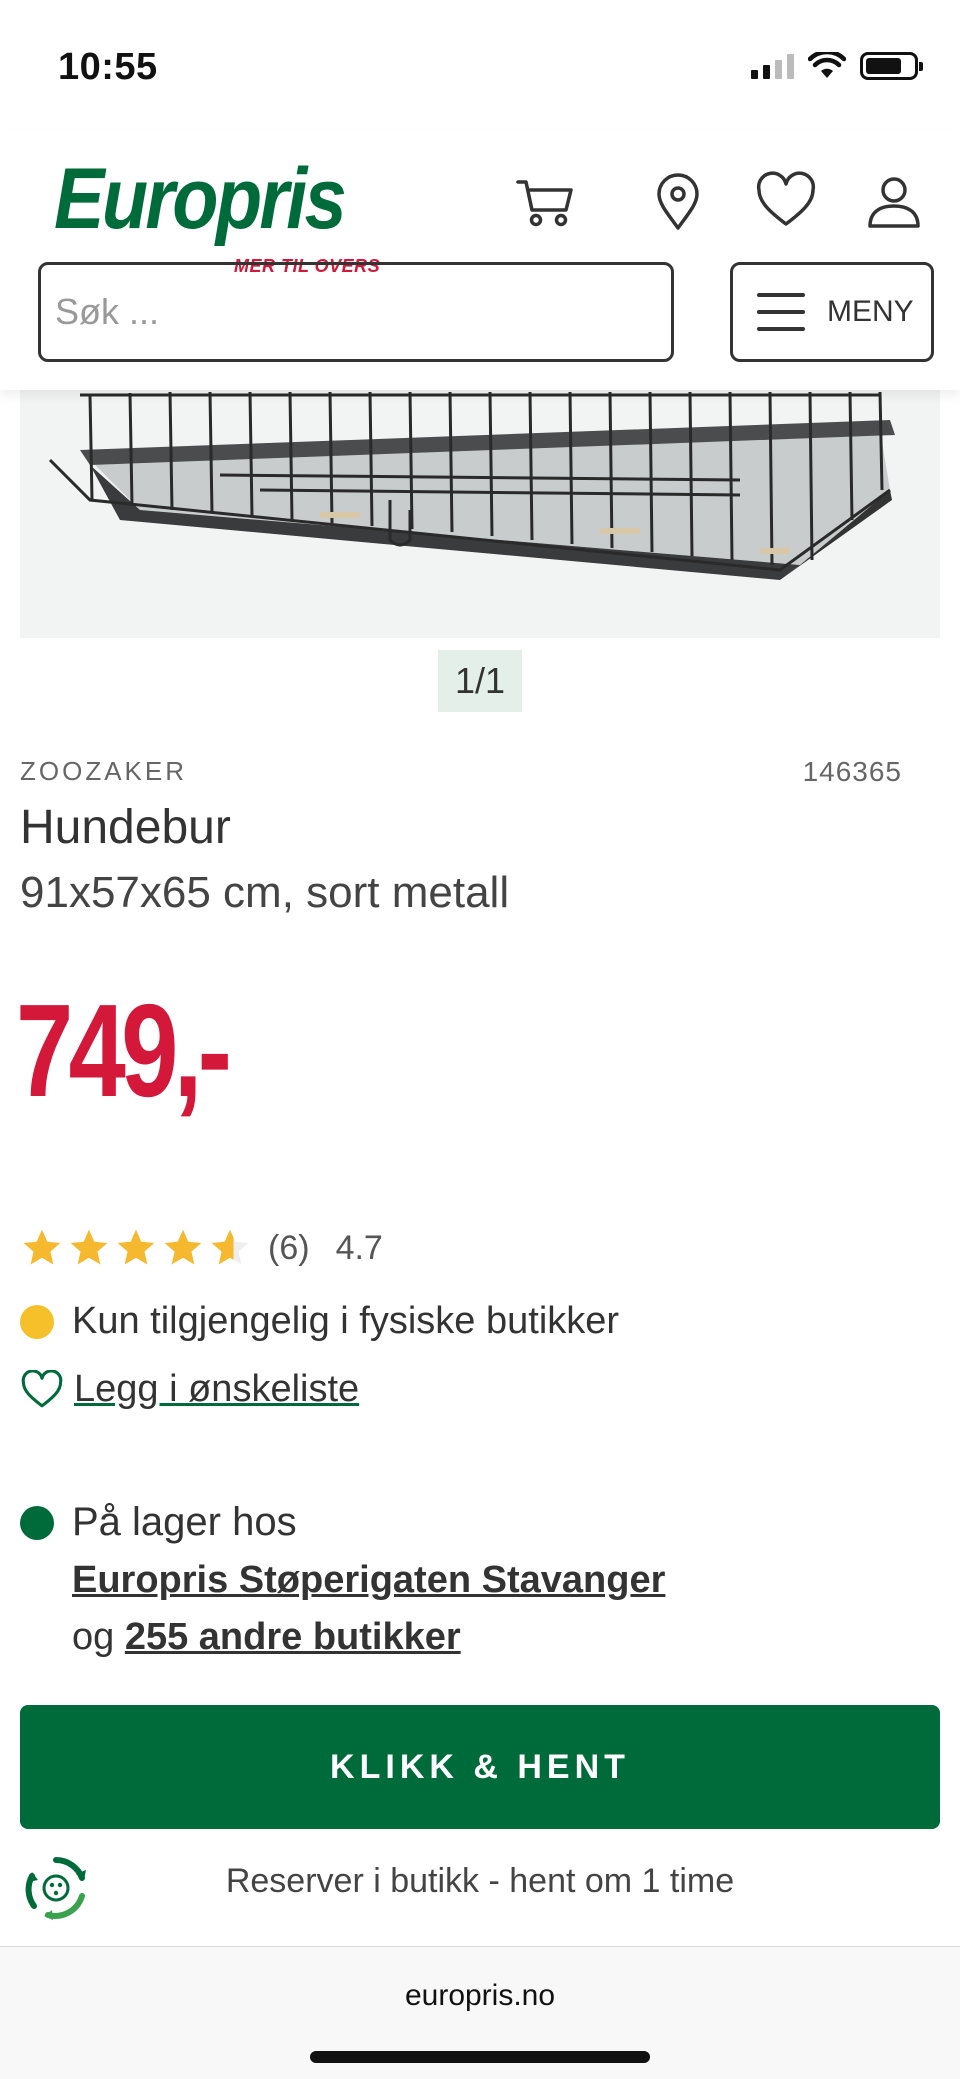 Image resolution: width=960 pixels, height=2079 pixels. What do you see at coordinates (200, 199) in the screenshot?
I see `logo-wordmark: Europris` at bounding box center [200, 199].